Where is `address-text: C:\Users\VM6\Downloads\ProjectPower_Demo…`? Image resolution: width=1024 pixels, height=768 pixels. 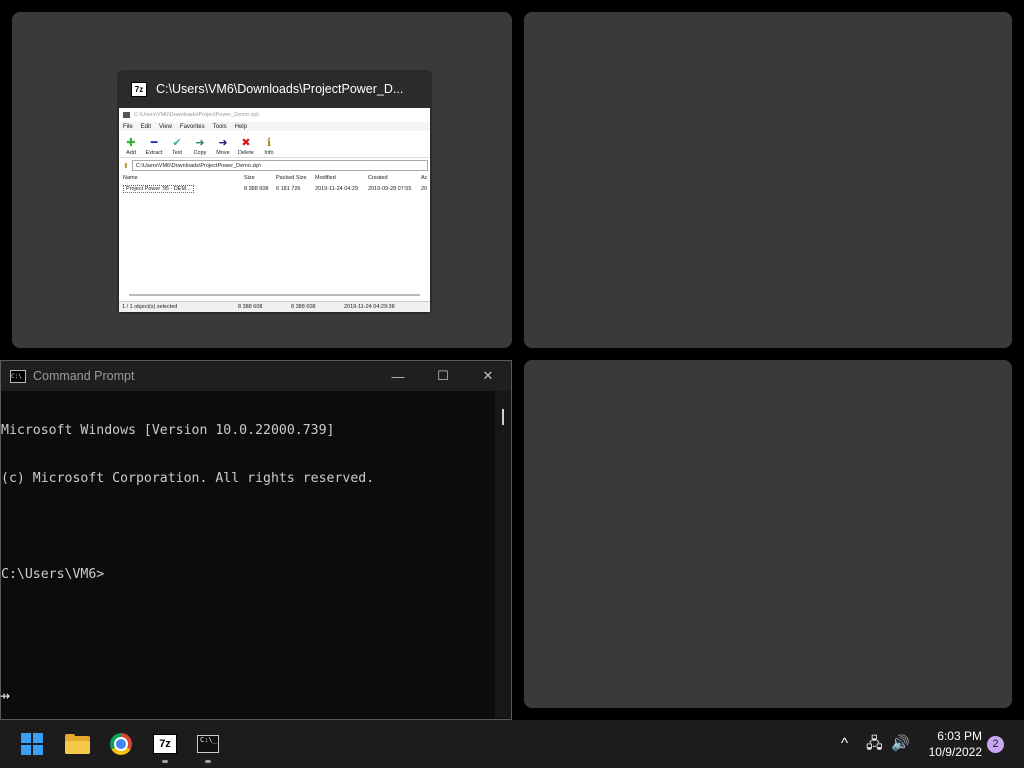
address-text: C:\Users\VM6\Downloads\ProjectPower_Demo… is located at coordinates (198, 165).